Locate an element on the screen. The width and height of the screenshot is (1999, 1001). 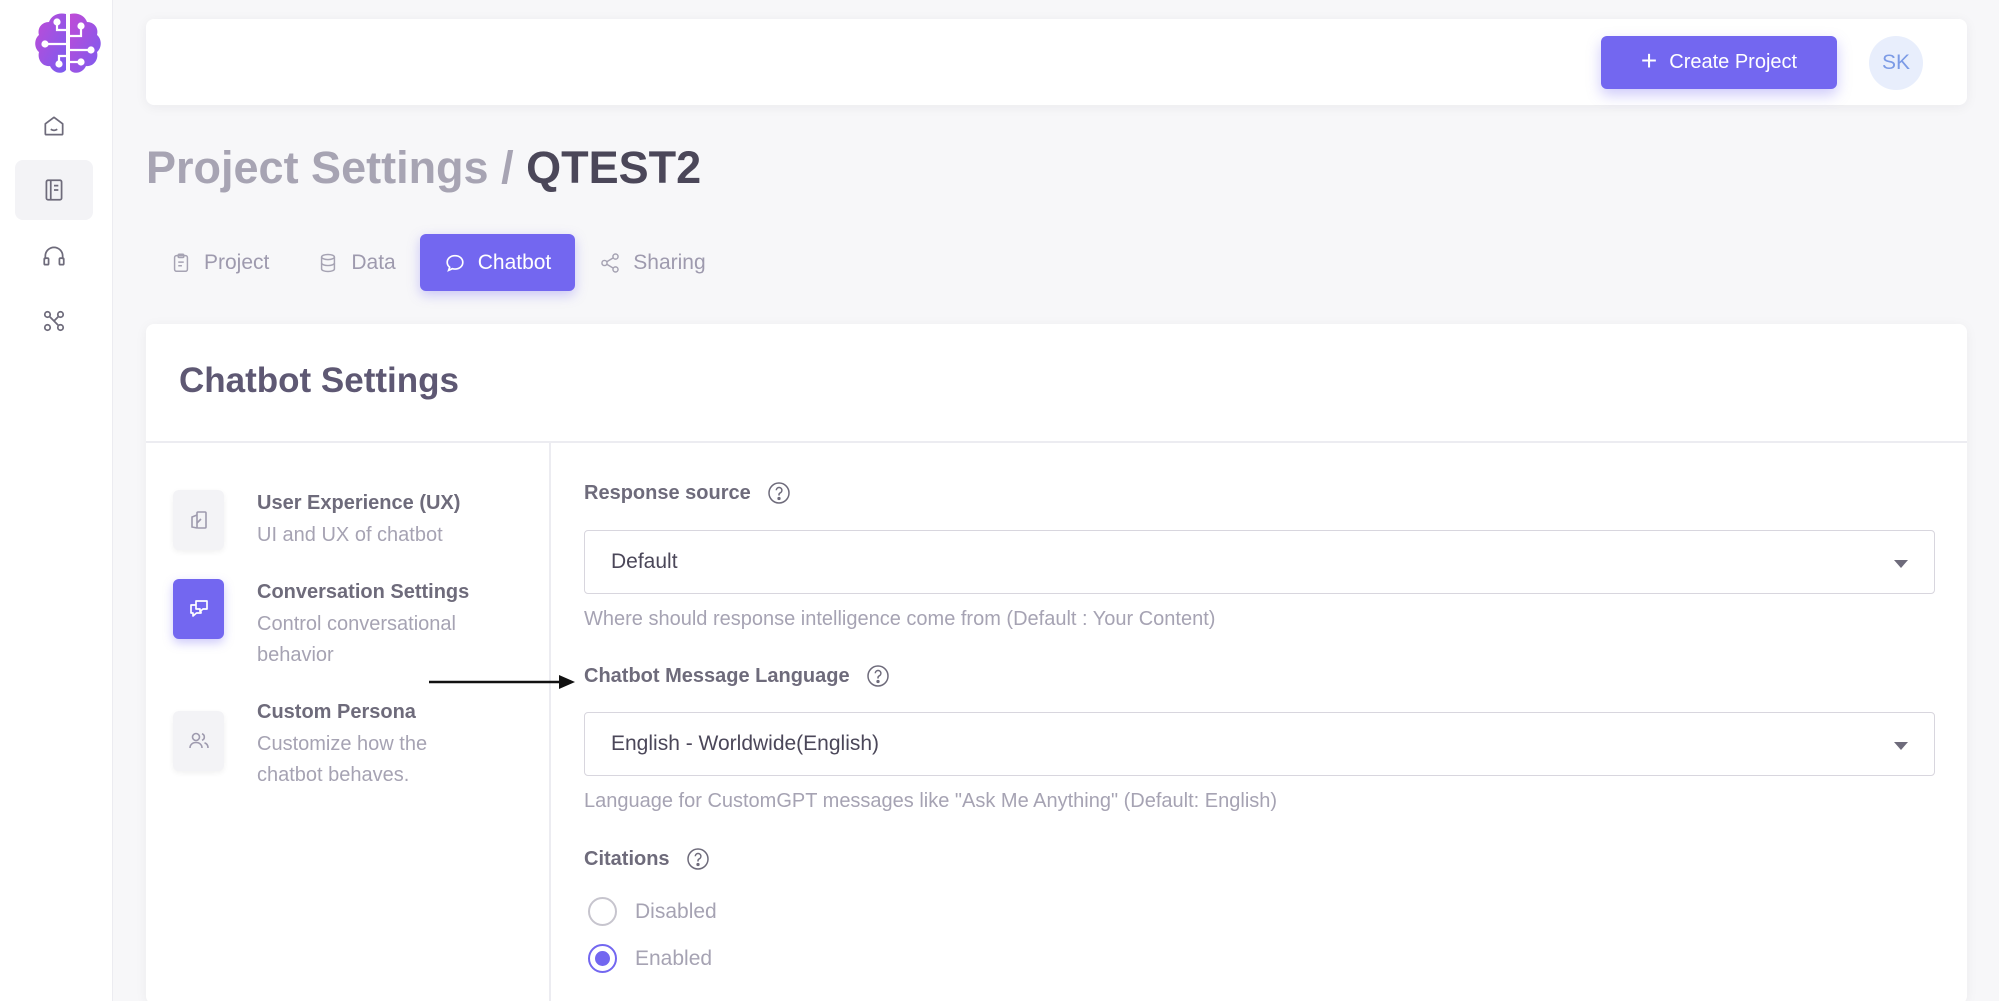
menu-title-conversation: Conversation Settings is located at coordinates (363, 592).